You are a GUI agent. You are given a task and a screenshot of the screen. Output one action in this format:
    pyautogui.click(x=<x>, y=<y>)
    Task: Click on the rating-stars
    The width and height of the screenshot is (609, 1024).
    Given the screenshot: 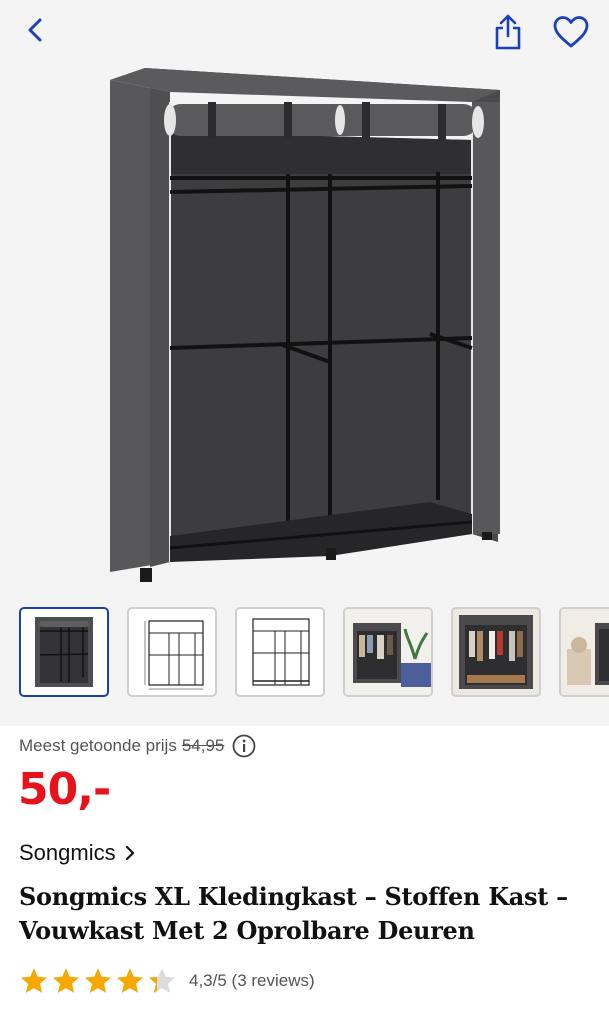 What is the action you would take?
    pyautogui.click(x=99, y=981)
    